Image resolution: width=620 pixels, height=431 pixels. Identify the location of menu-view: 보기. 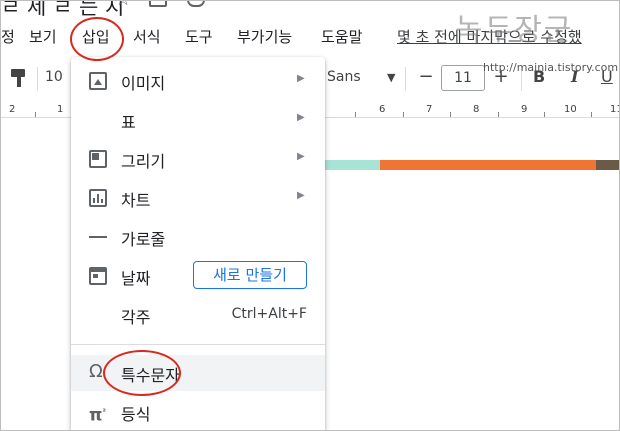
(43, 38).